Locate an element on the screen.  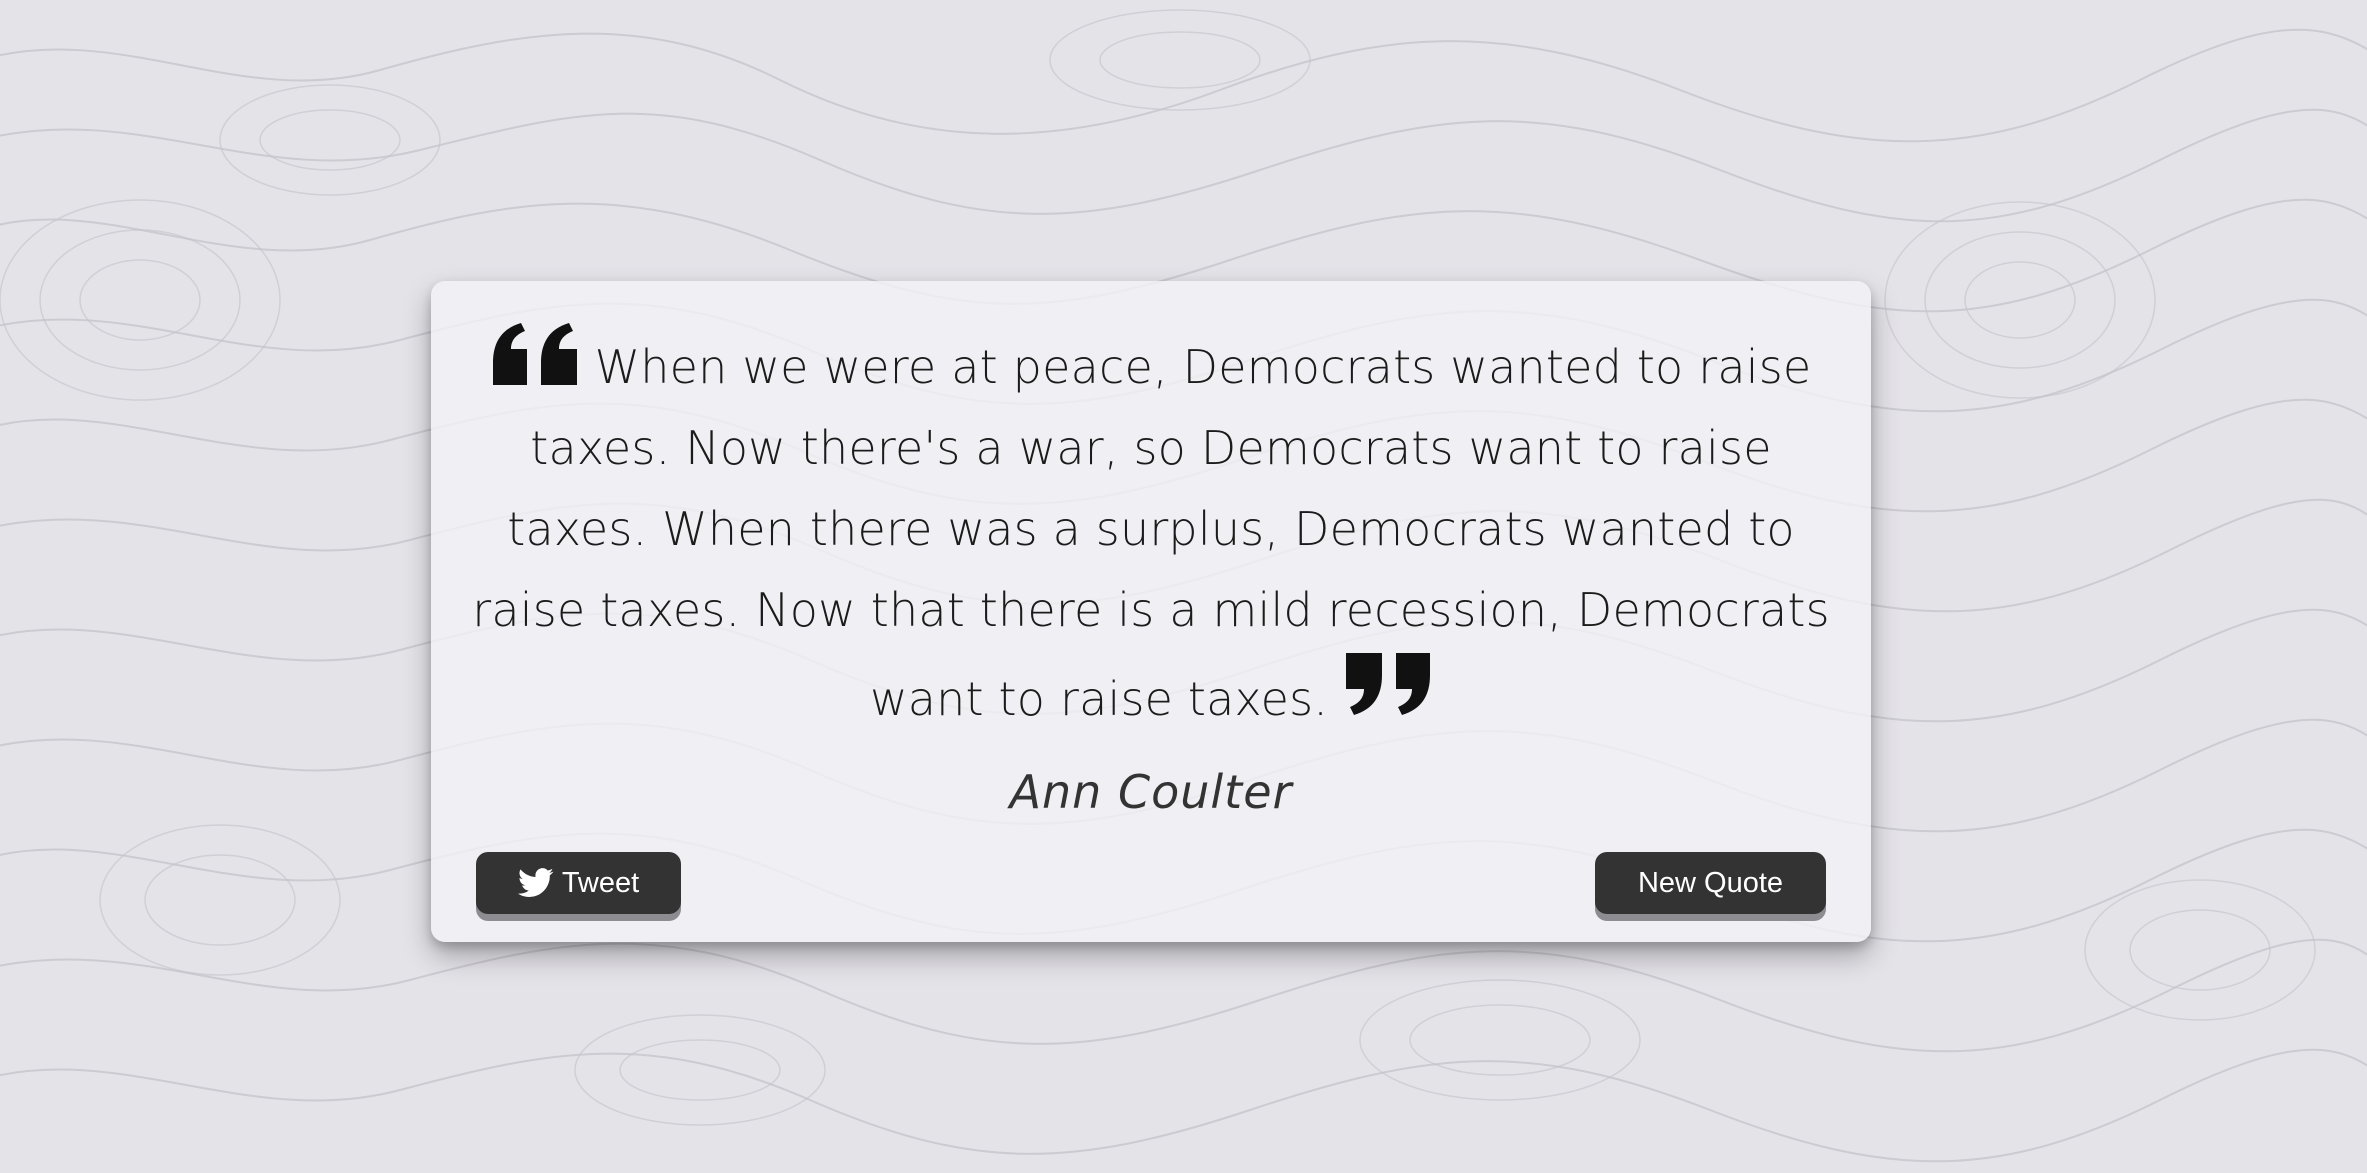
new-quote-button: New Quote is located at coordinates (1710, 883).